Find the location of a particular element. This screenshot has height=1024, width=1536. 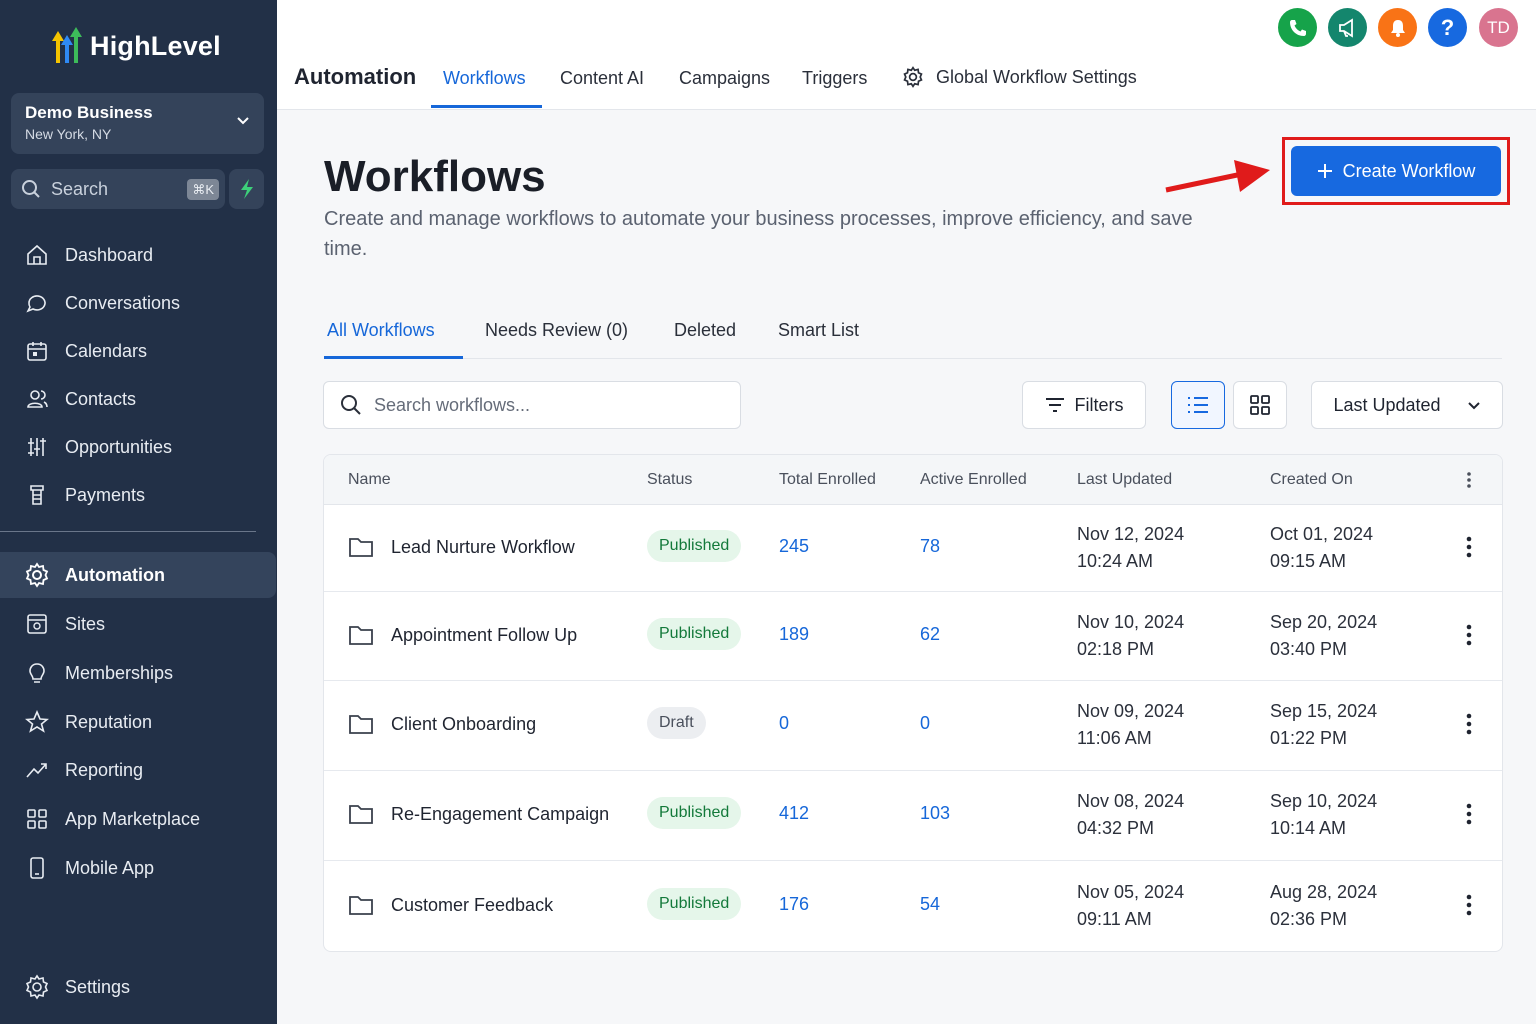

sidebar-item-label: Mobile App is located at coordinates (110, 867).